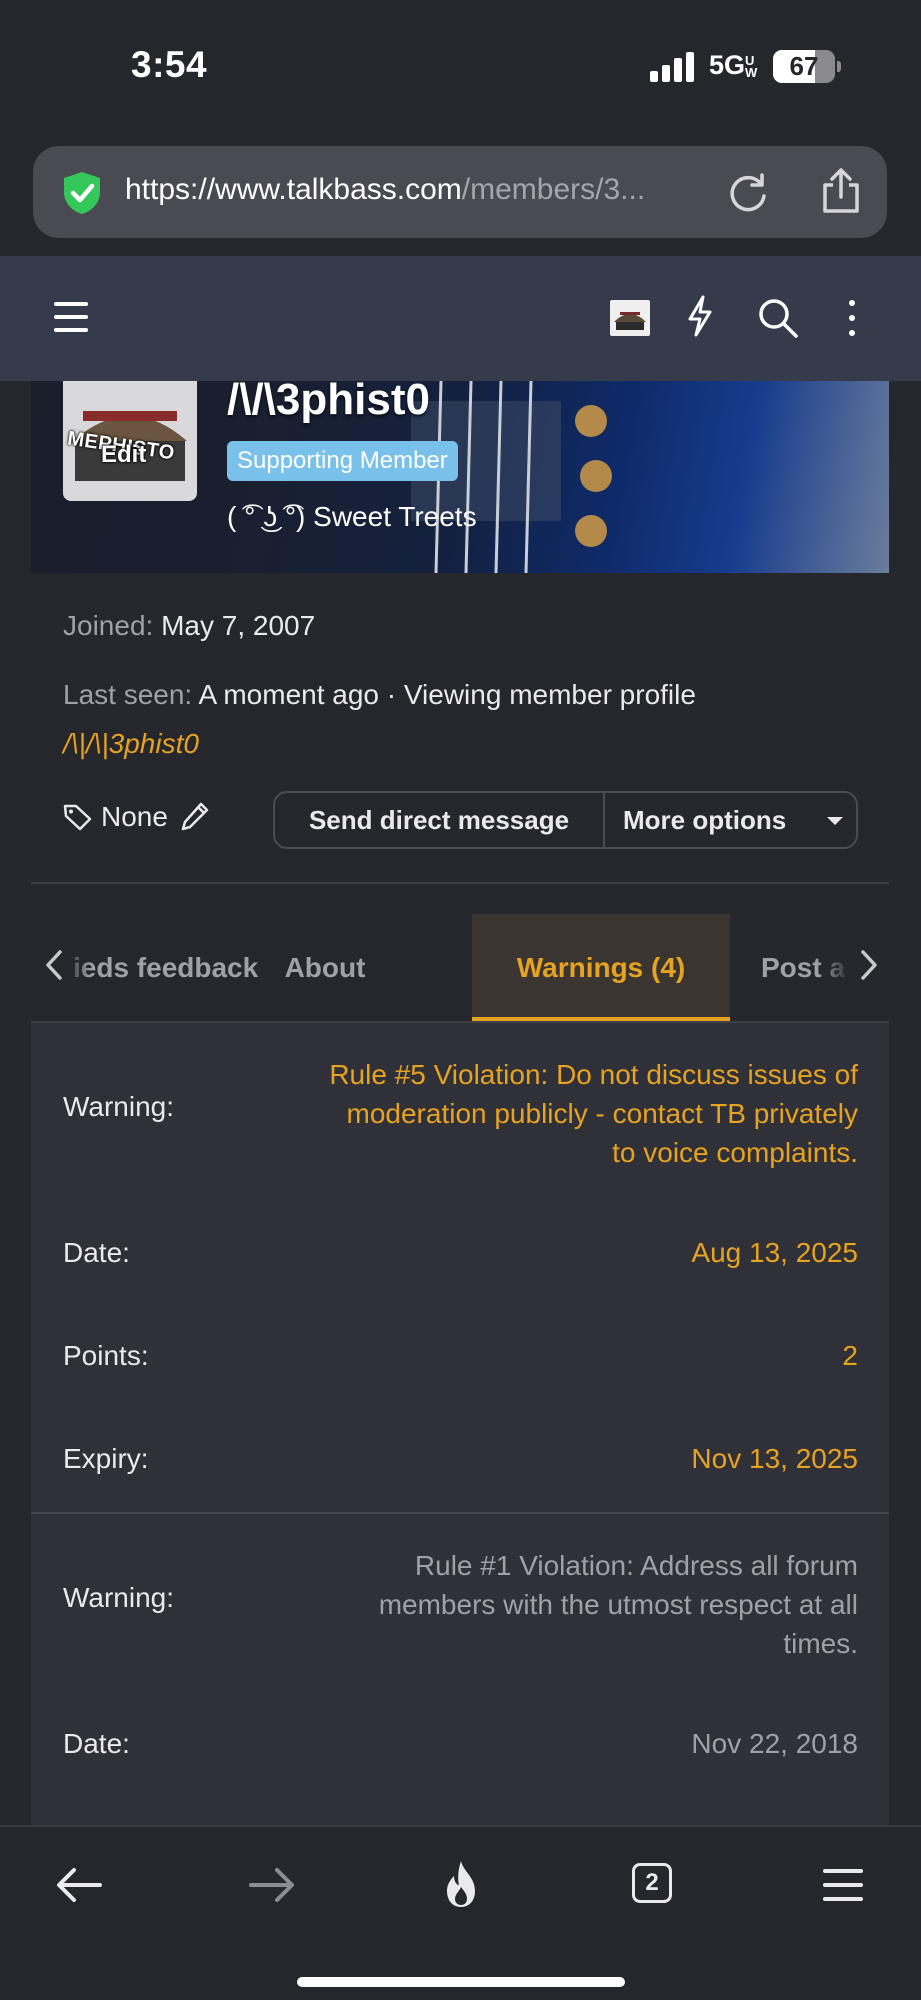  I want to click on back-arrow-icon, so click(80, 1885).